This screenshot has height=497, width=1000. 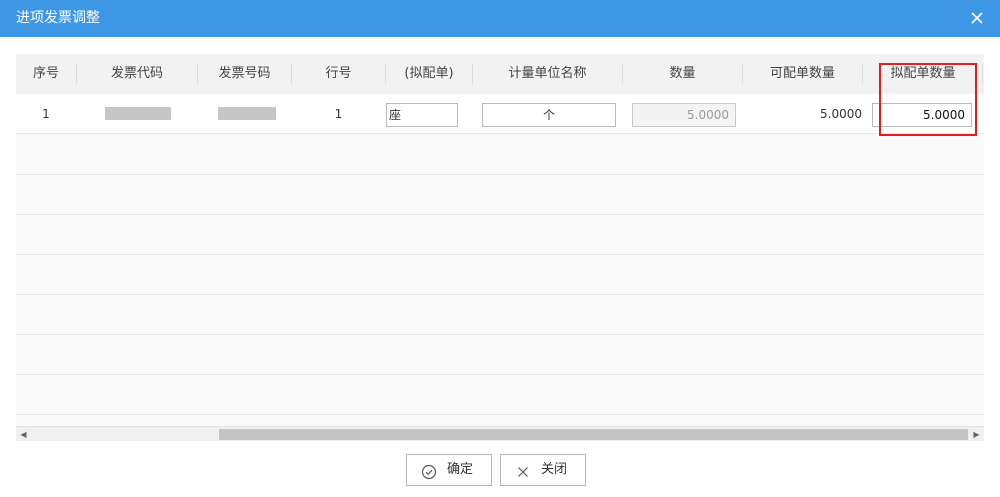 What do you see at coordinates (23, 434) in the screenshot?
I see `scroll-left-icon: ◀` at bounding box center [23, 434].